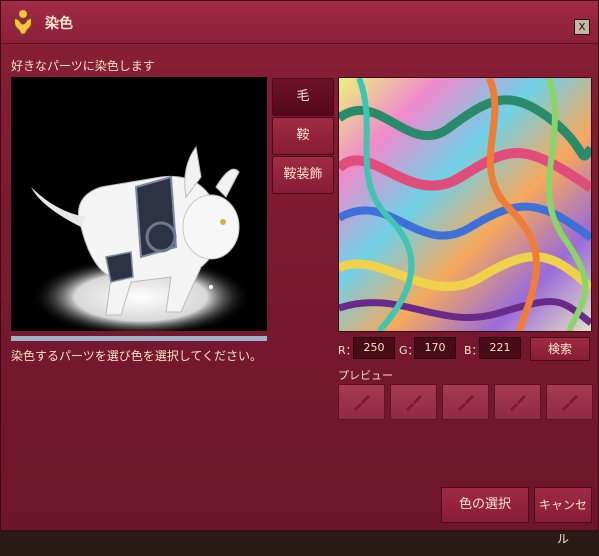  What do you see at coordinates (59, 24) in the screenshot?
I see `window-title: 染色` at bounding box center [59, 24].